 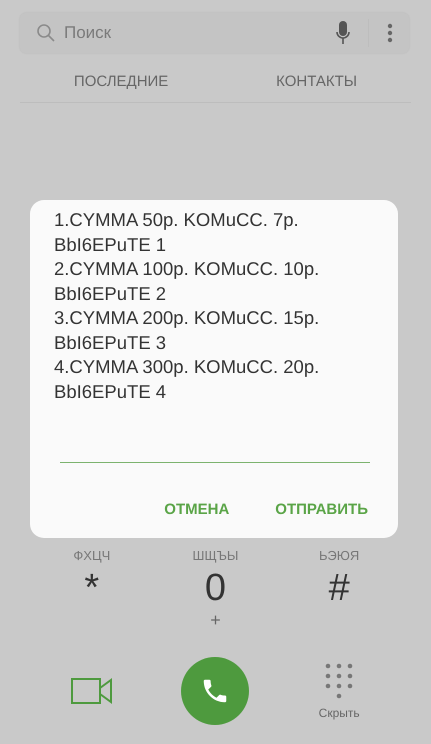 I want to click on microphone-icon, so click(x=343, y=33).